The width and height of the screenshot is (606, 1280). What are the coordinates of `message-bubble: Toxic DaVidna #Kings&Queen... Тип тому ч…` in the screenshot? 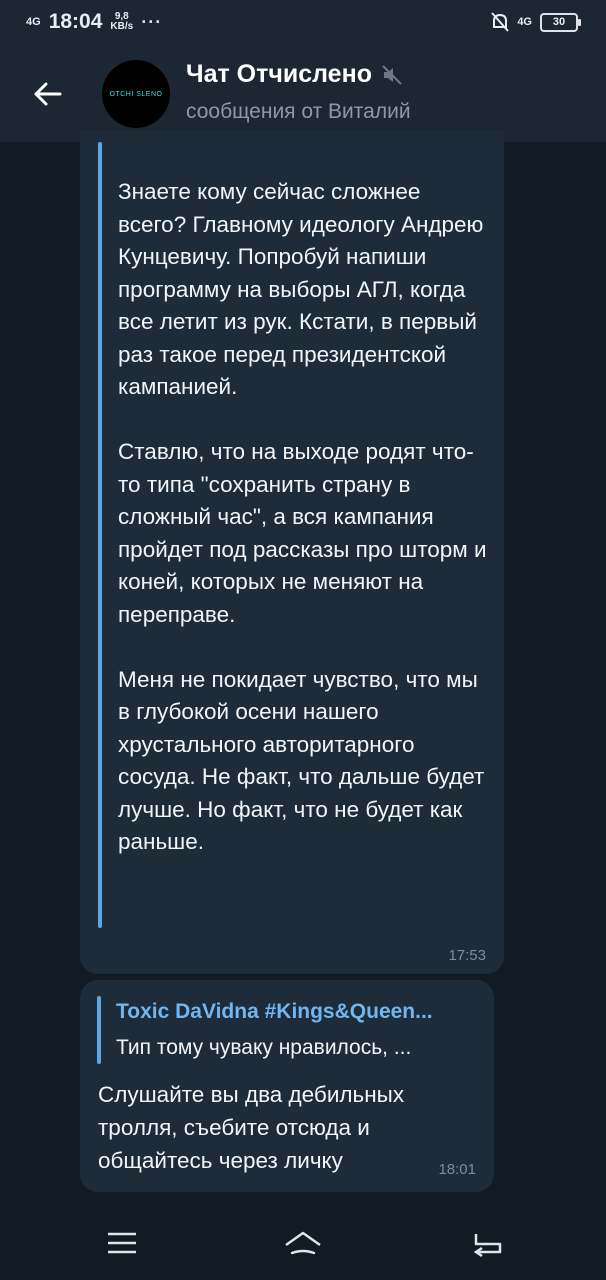 It's located at (287, 1086).